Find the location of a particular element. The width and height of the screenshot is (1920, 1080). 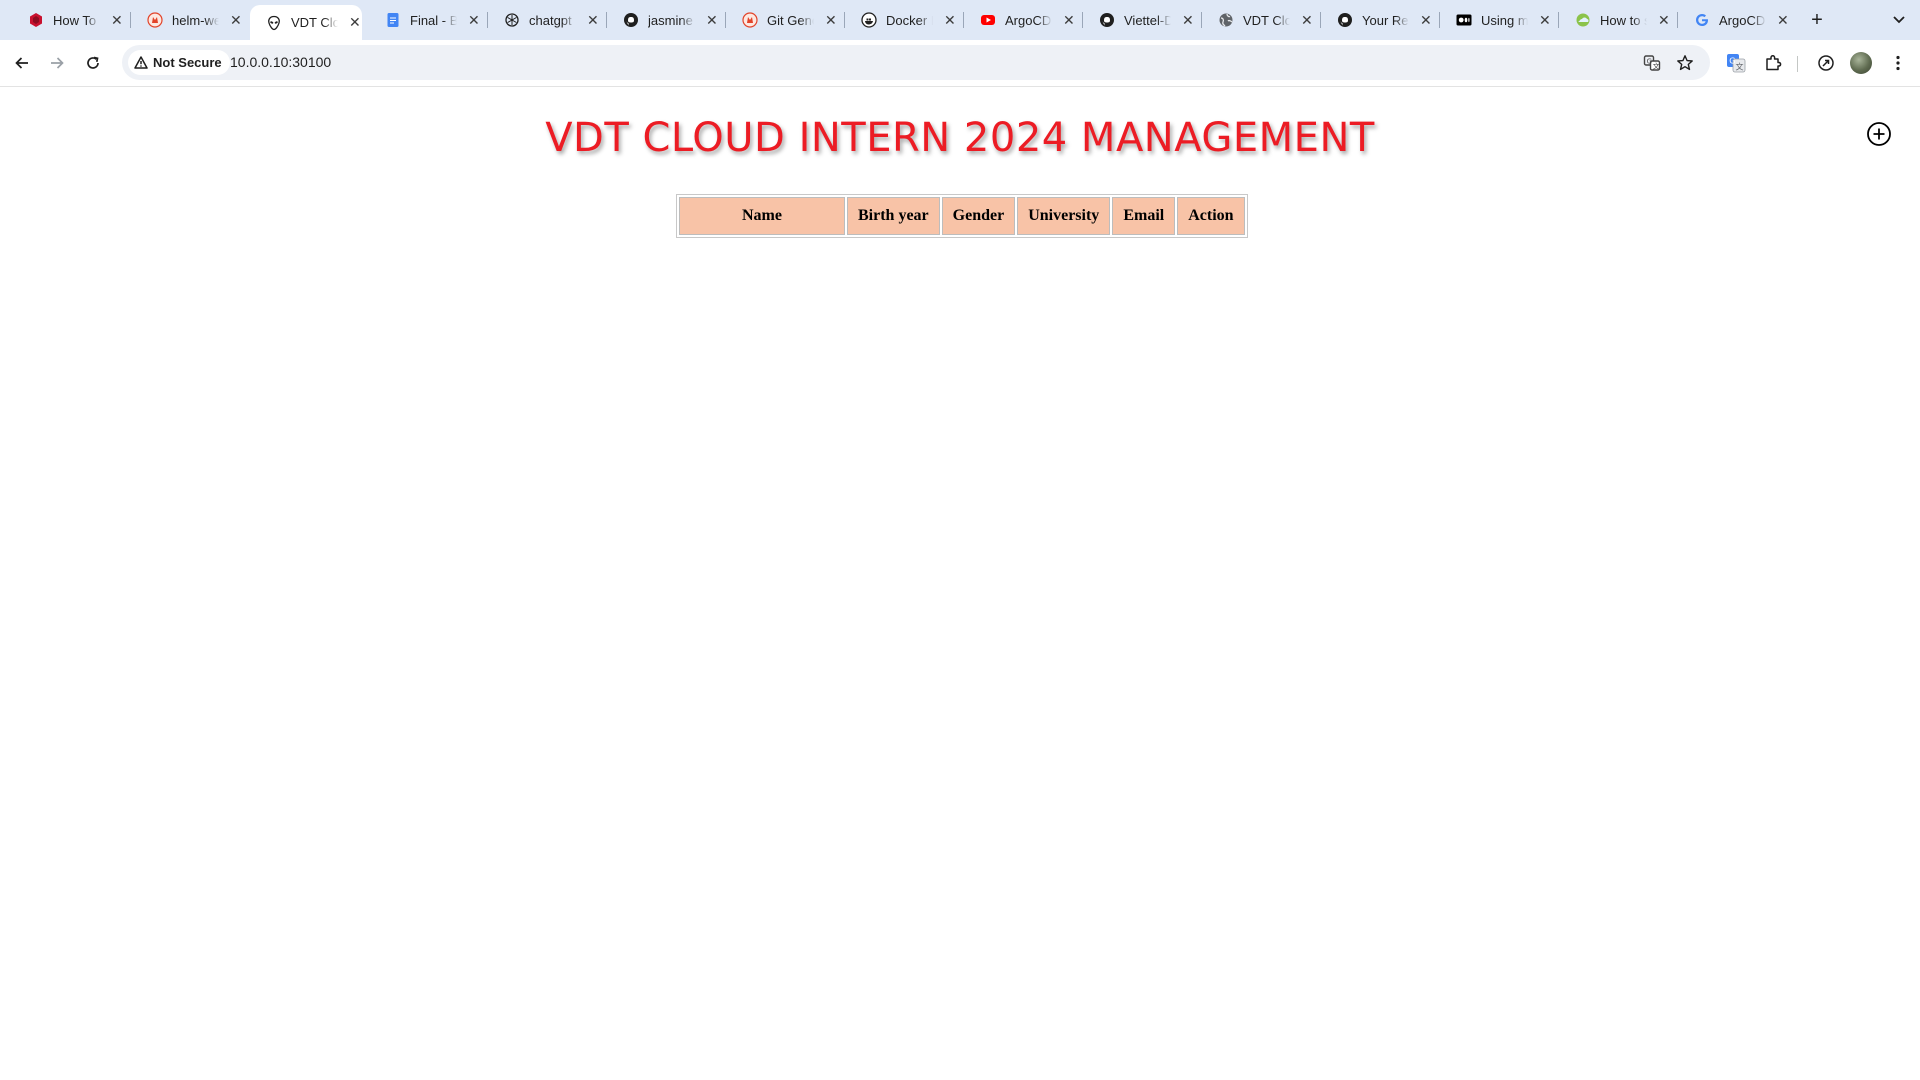

chatgpt-icon is located at coordinates (512, 20).